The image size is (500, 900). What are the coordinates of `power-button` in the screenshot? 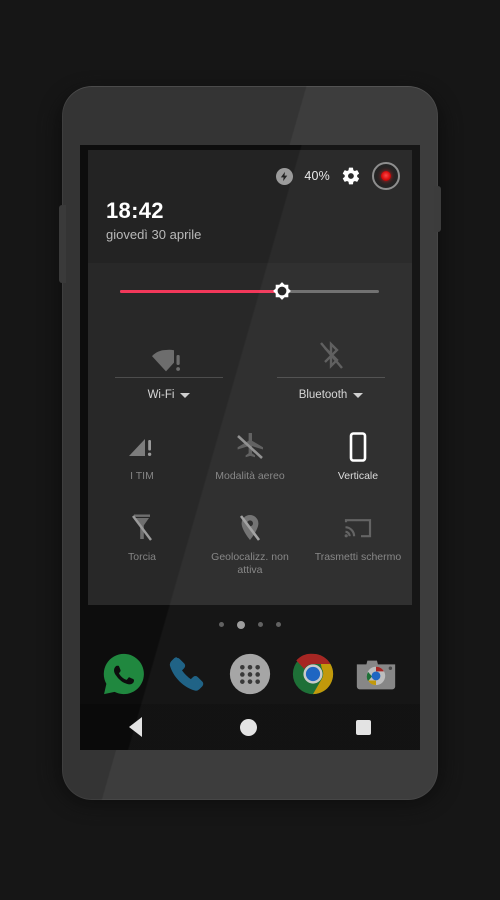 It's located at (437, 209).